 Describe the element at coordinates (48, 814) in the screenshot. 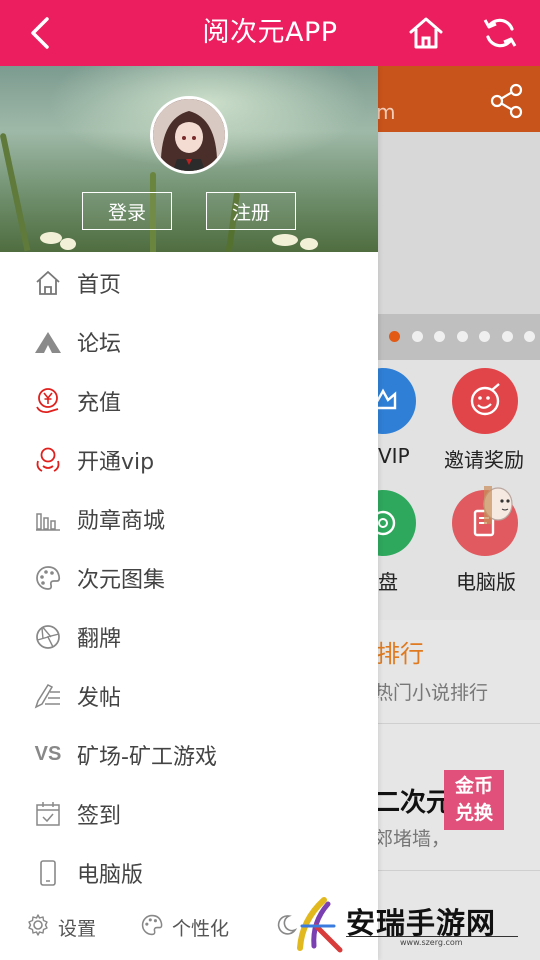

I see `calendar-check-icon` at that location.